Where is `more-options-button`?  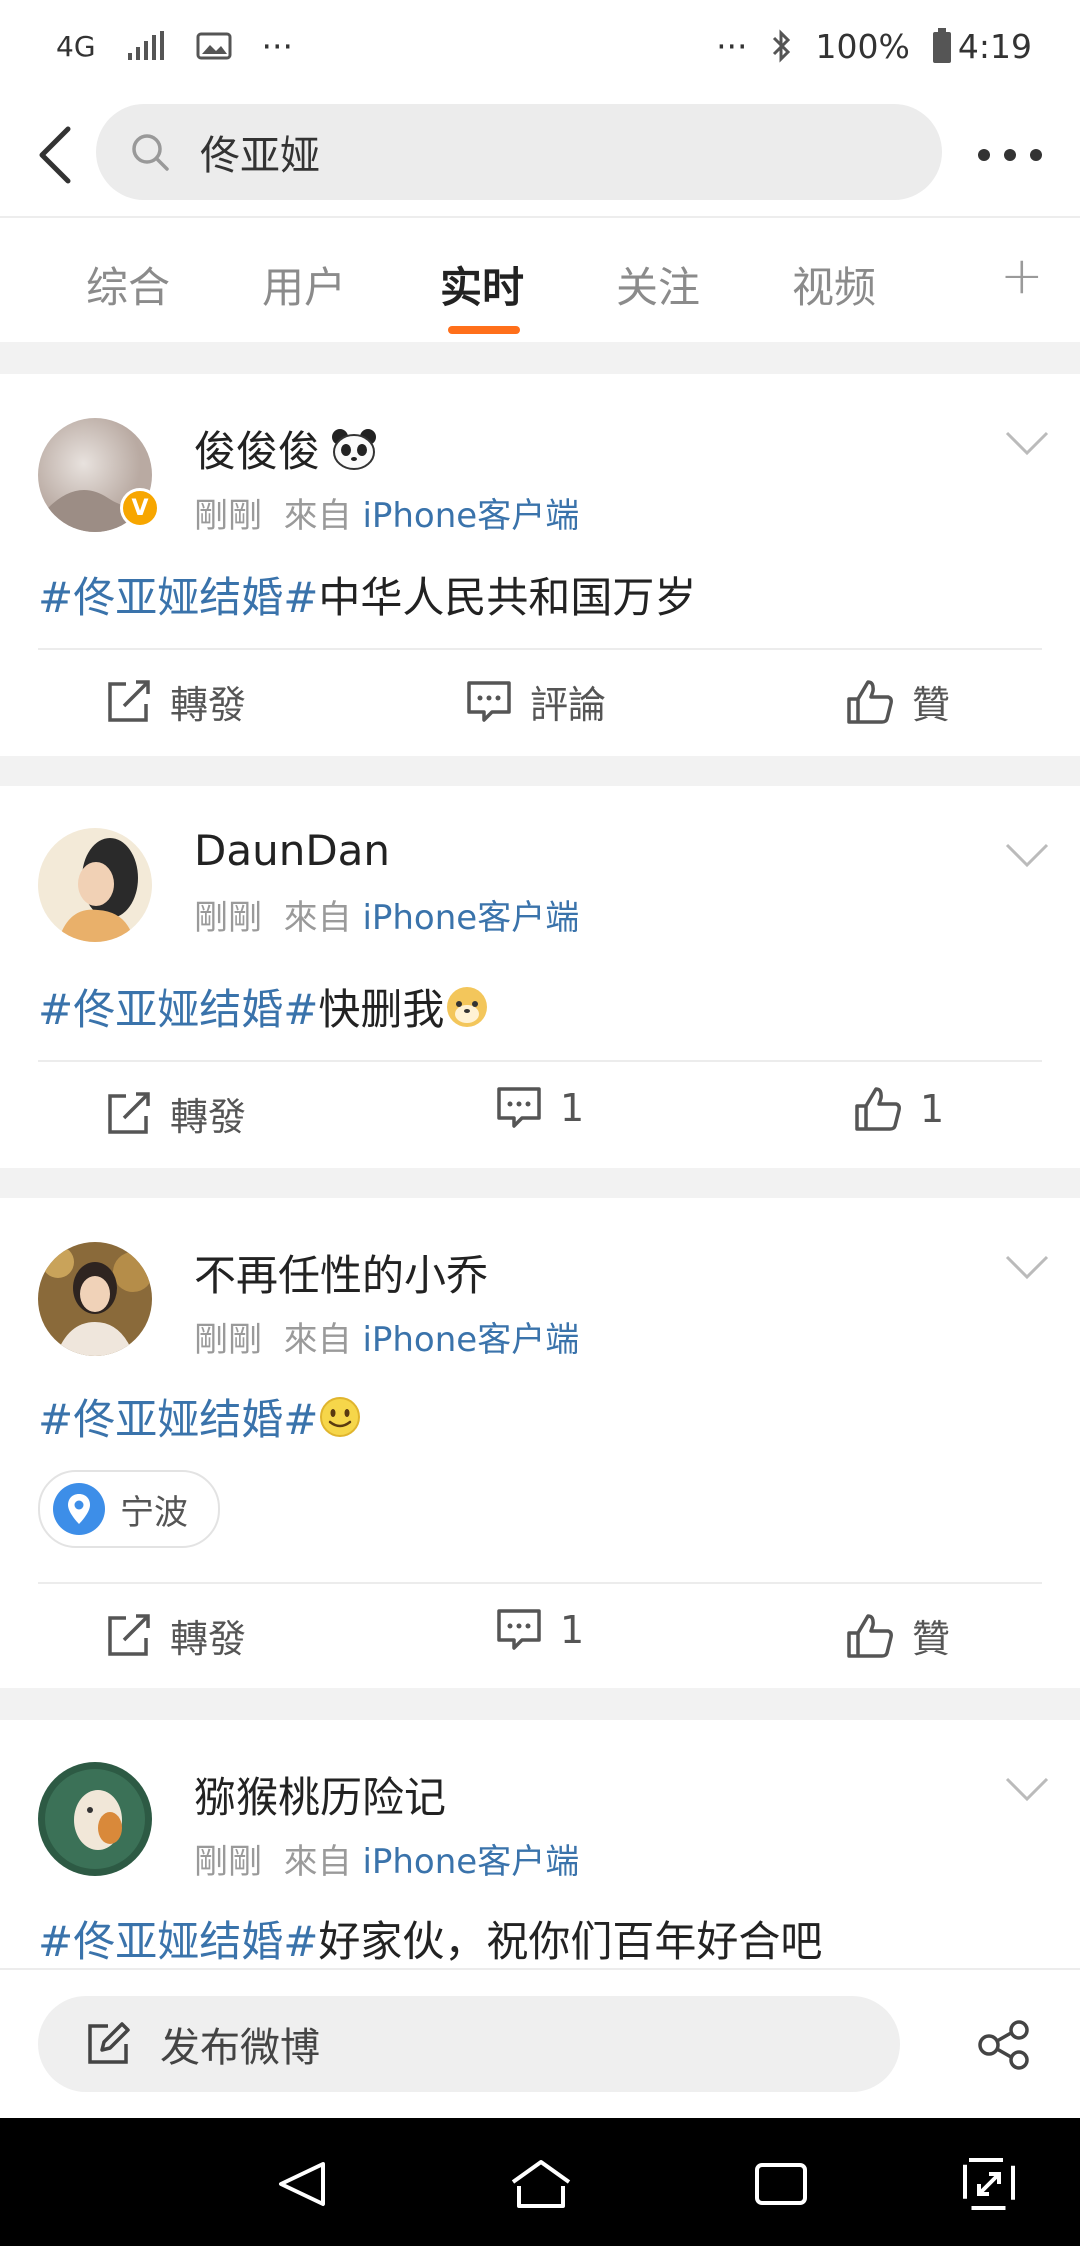 more-options-button is located at coordinates (1010, 155).